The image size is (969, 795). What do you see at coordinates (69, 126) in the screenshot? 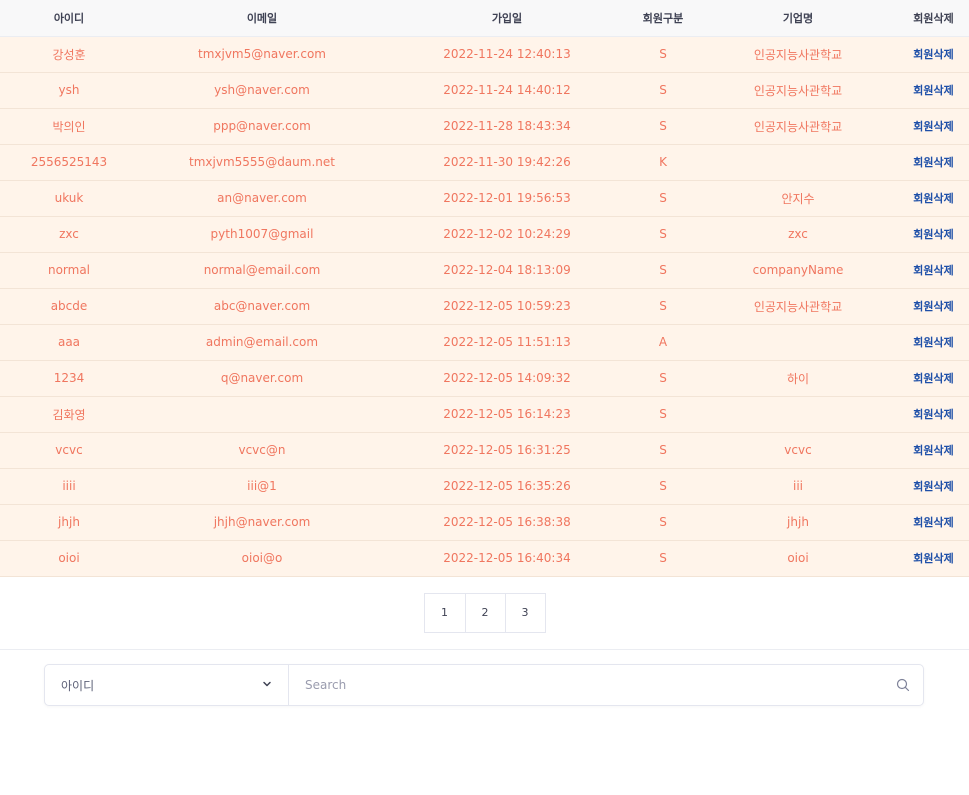
I see `cell-id: 박의인` at bounding box center [69, 126].